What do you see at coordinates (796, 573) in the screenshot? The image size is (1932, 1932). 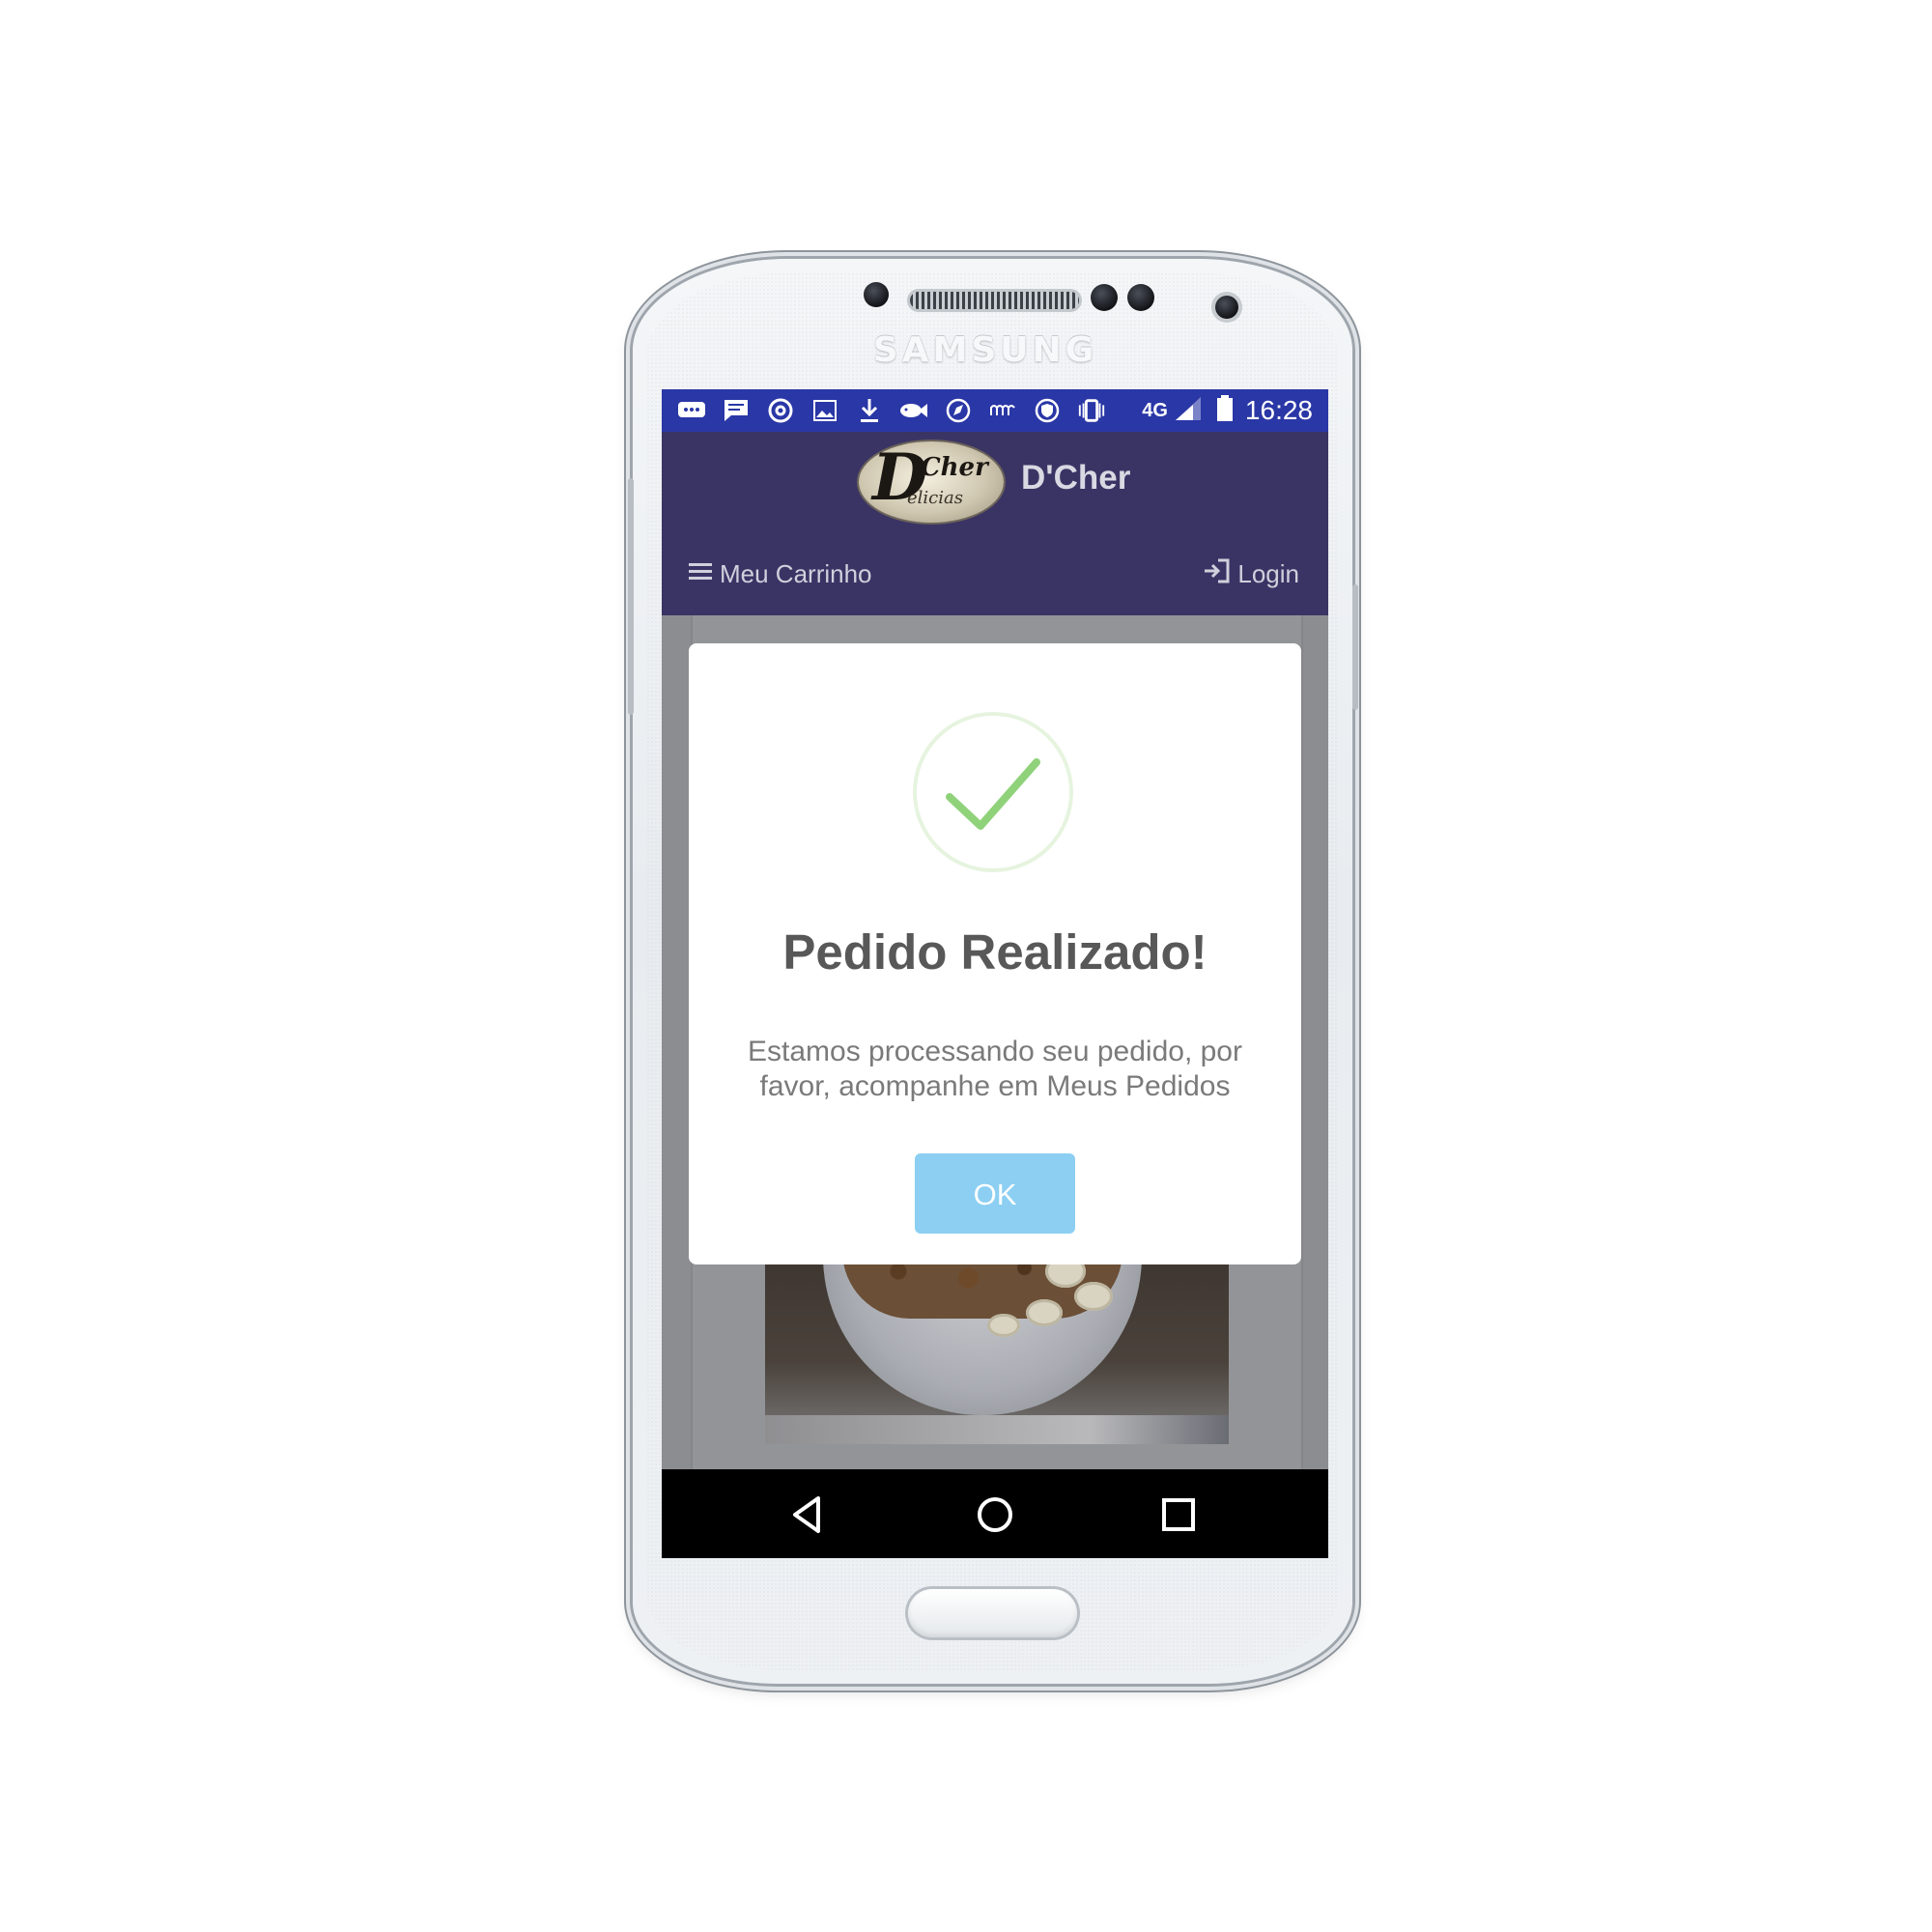 I see `menu-cart-label: Meu Carrinho` at bounding box center [796, 573].